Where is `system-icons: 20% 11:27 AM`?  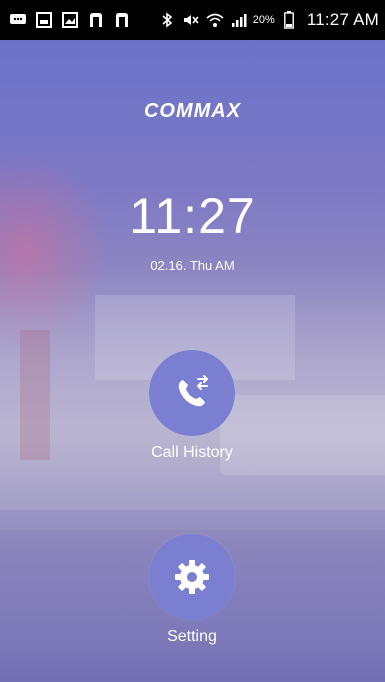
system-icons: 20% 11:27 AM is located at coordinates (268, 20).